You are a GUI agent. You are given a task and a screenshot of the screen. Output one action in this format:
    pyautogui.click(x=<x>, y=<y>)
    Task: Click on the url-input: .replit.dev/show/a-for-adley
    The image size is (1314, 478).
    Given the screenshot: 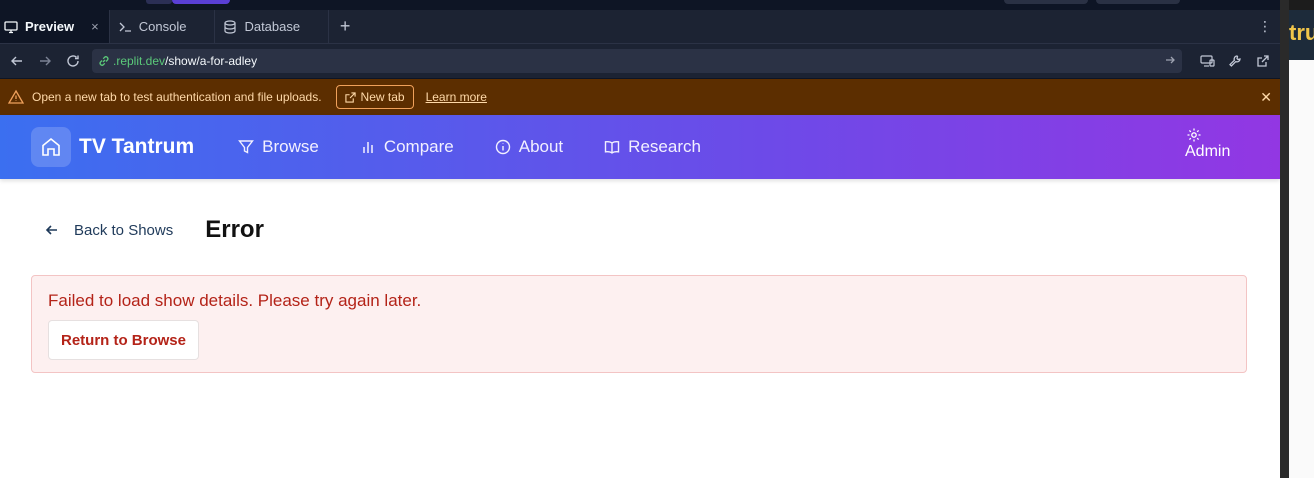 What is the action you would take?
    pyautogui.click(x=637, y=61)
    